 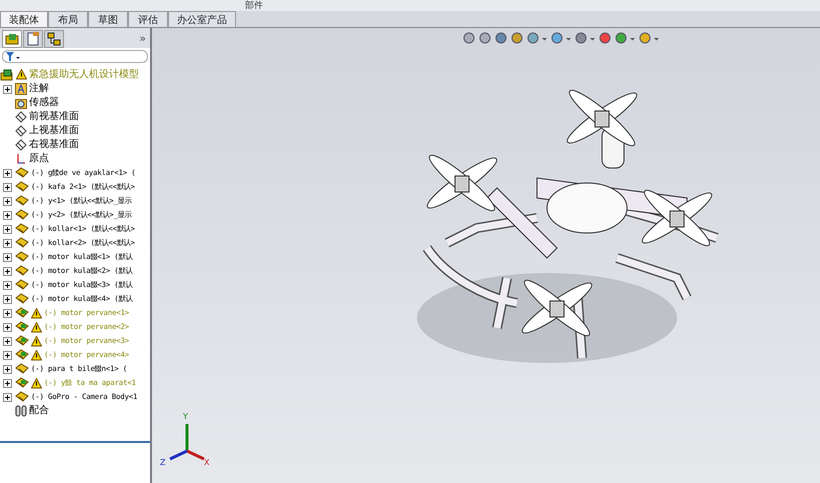 What do you see at coordinates (21, 103) in the screenshot?
I see `sensor-icon` at bounding box center [21, 103].